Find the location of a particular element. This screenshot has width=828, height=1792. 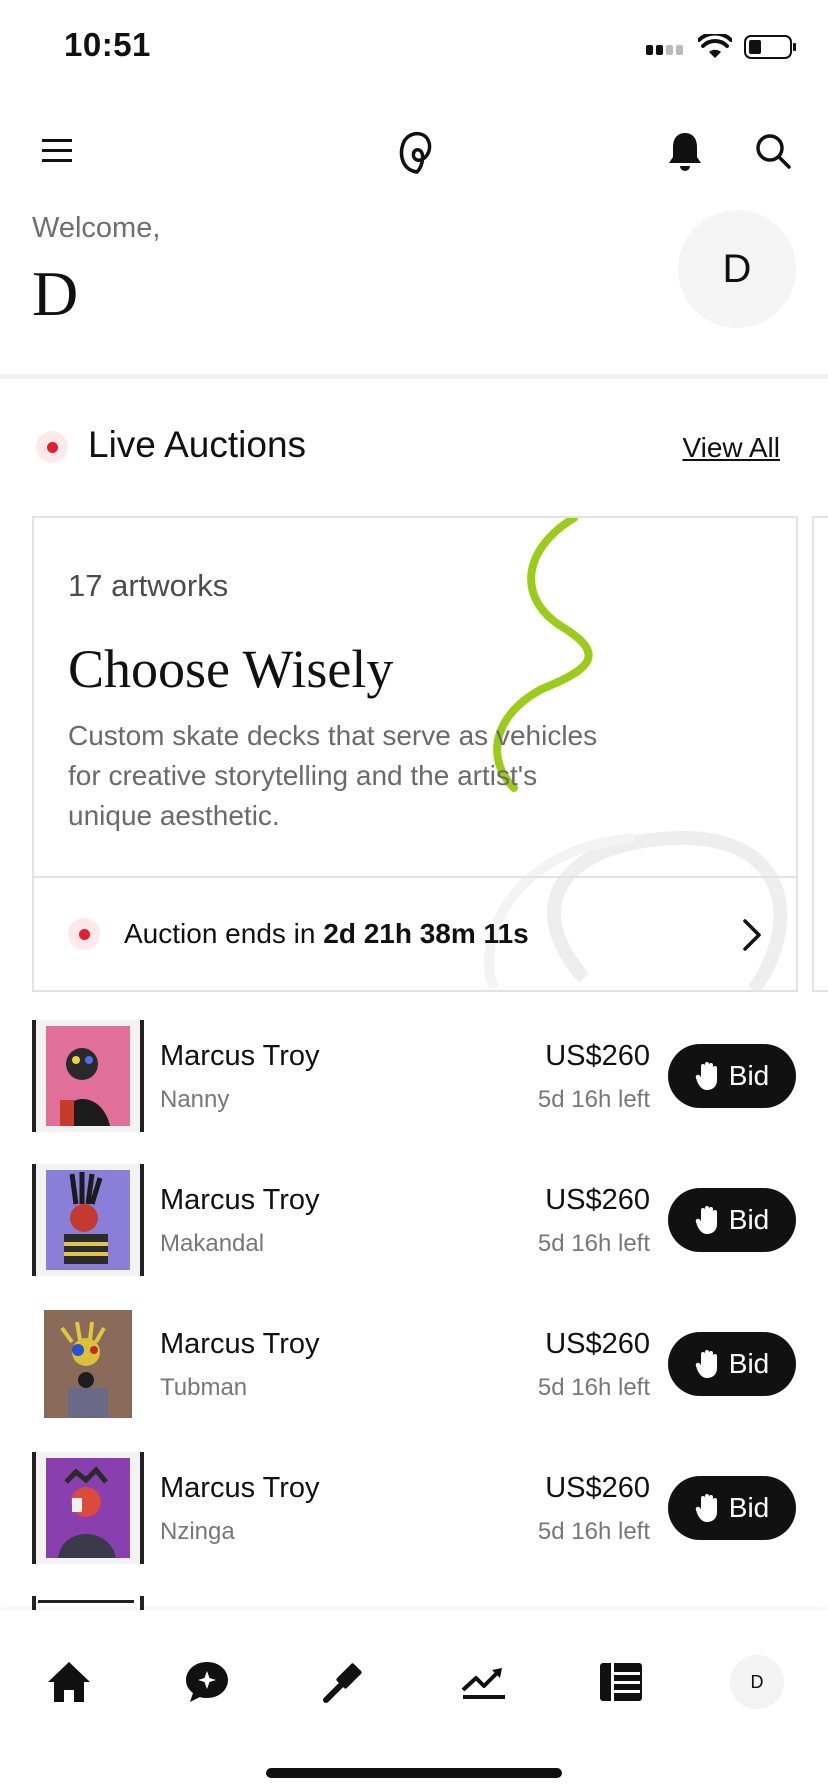

home-icon is located at coordinates (69, 1682).